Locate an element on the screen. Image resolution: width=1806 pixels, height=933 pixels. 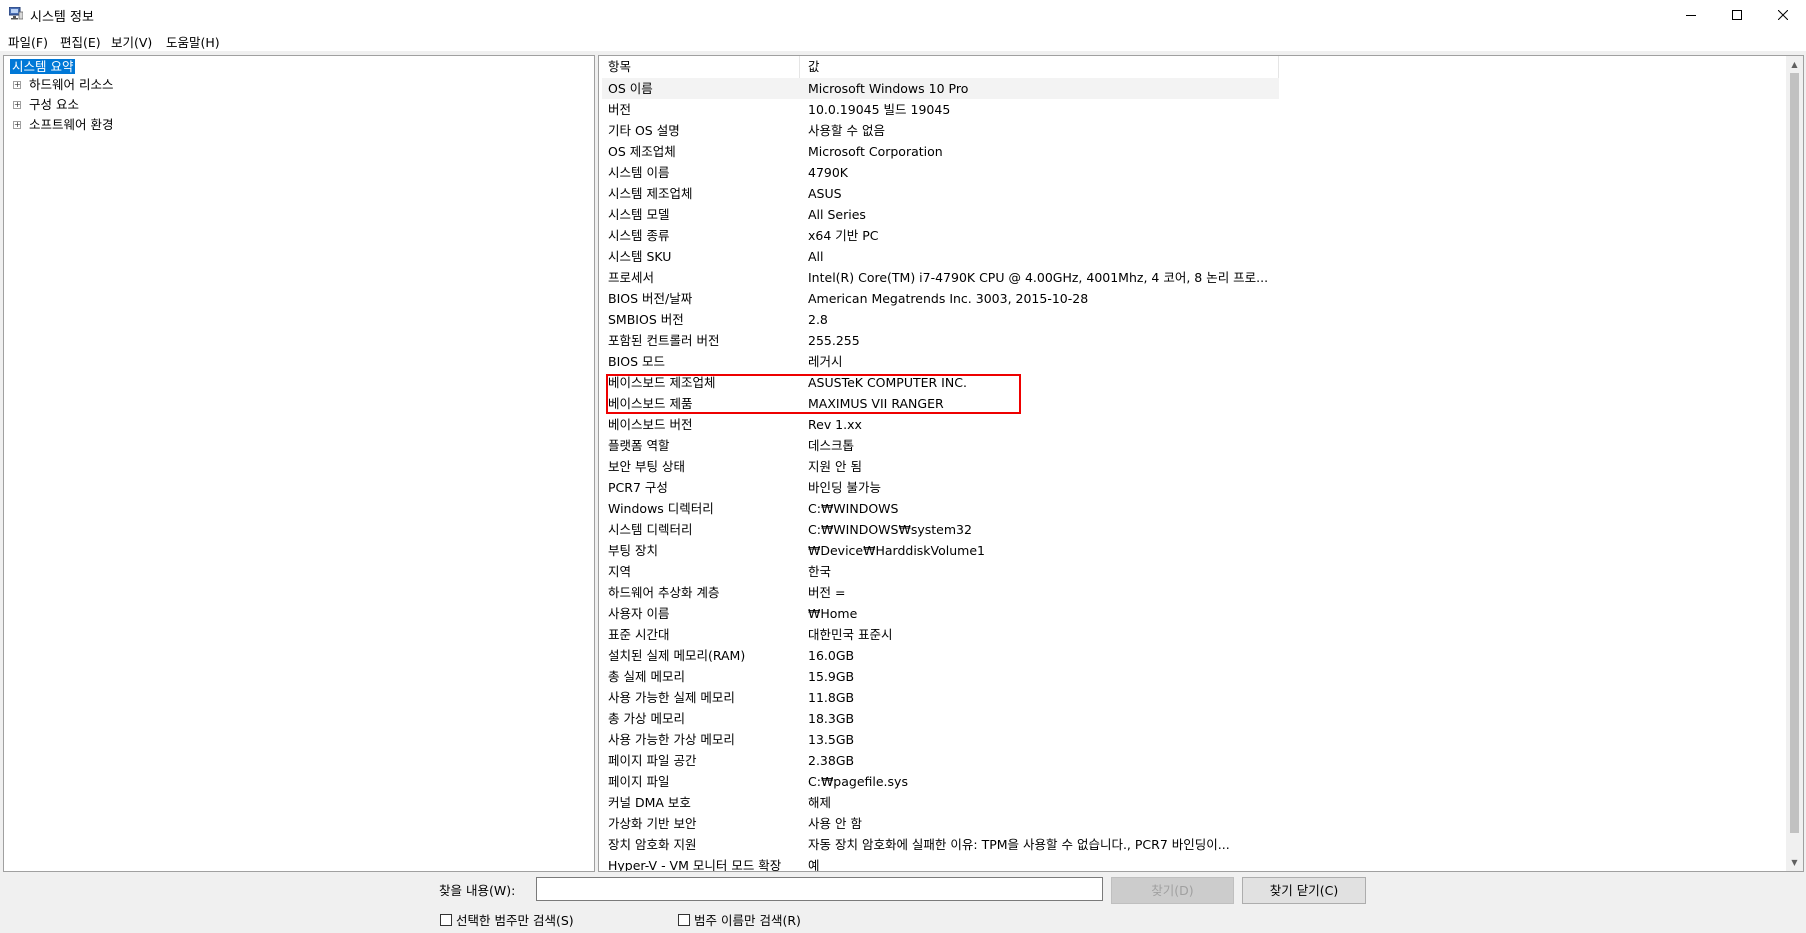
close-find-button: 찾기 닫기(C) is located at coordinates (1304, 890).